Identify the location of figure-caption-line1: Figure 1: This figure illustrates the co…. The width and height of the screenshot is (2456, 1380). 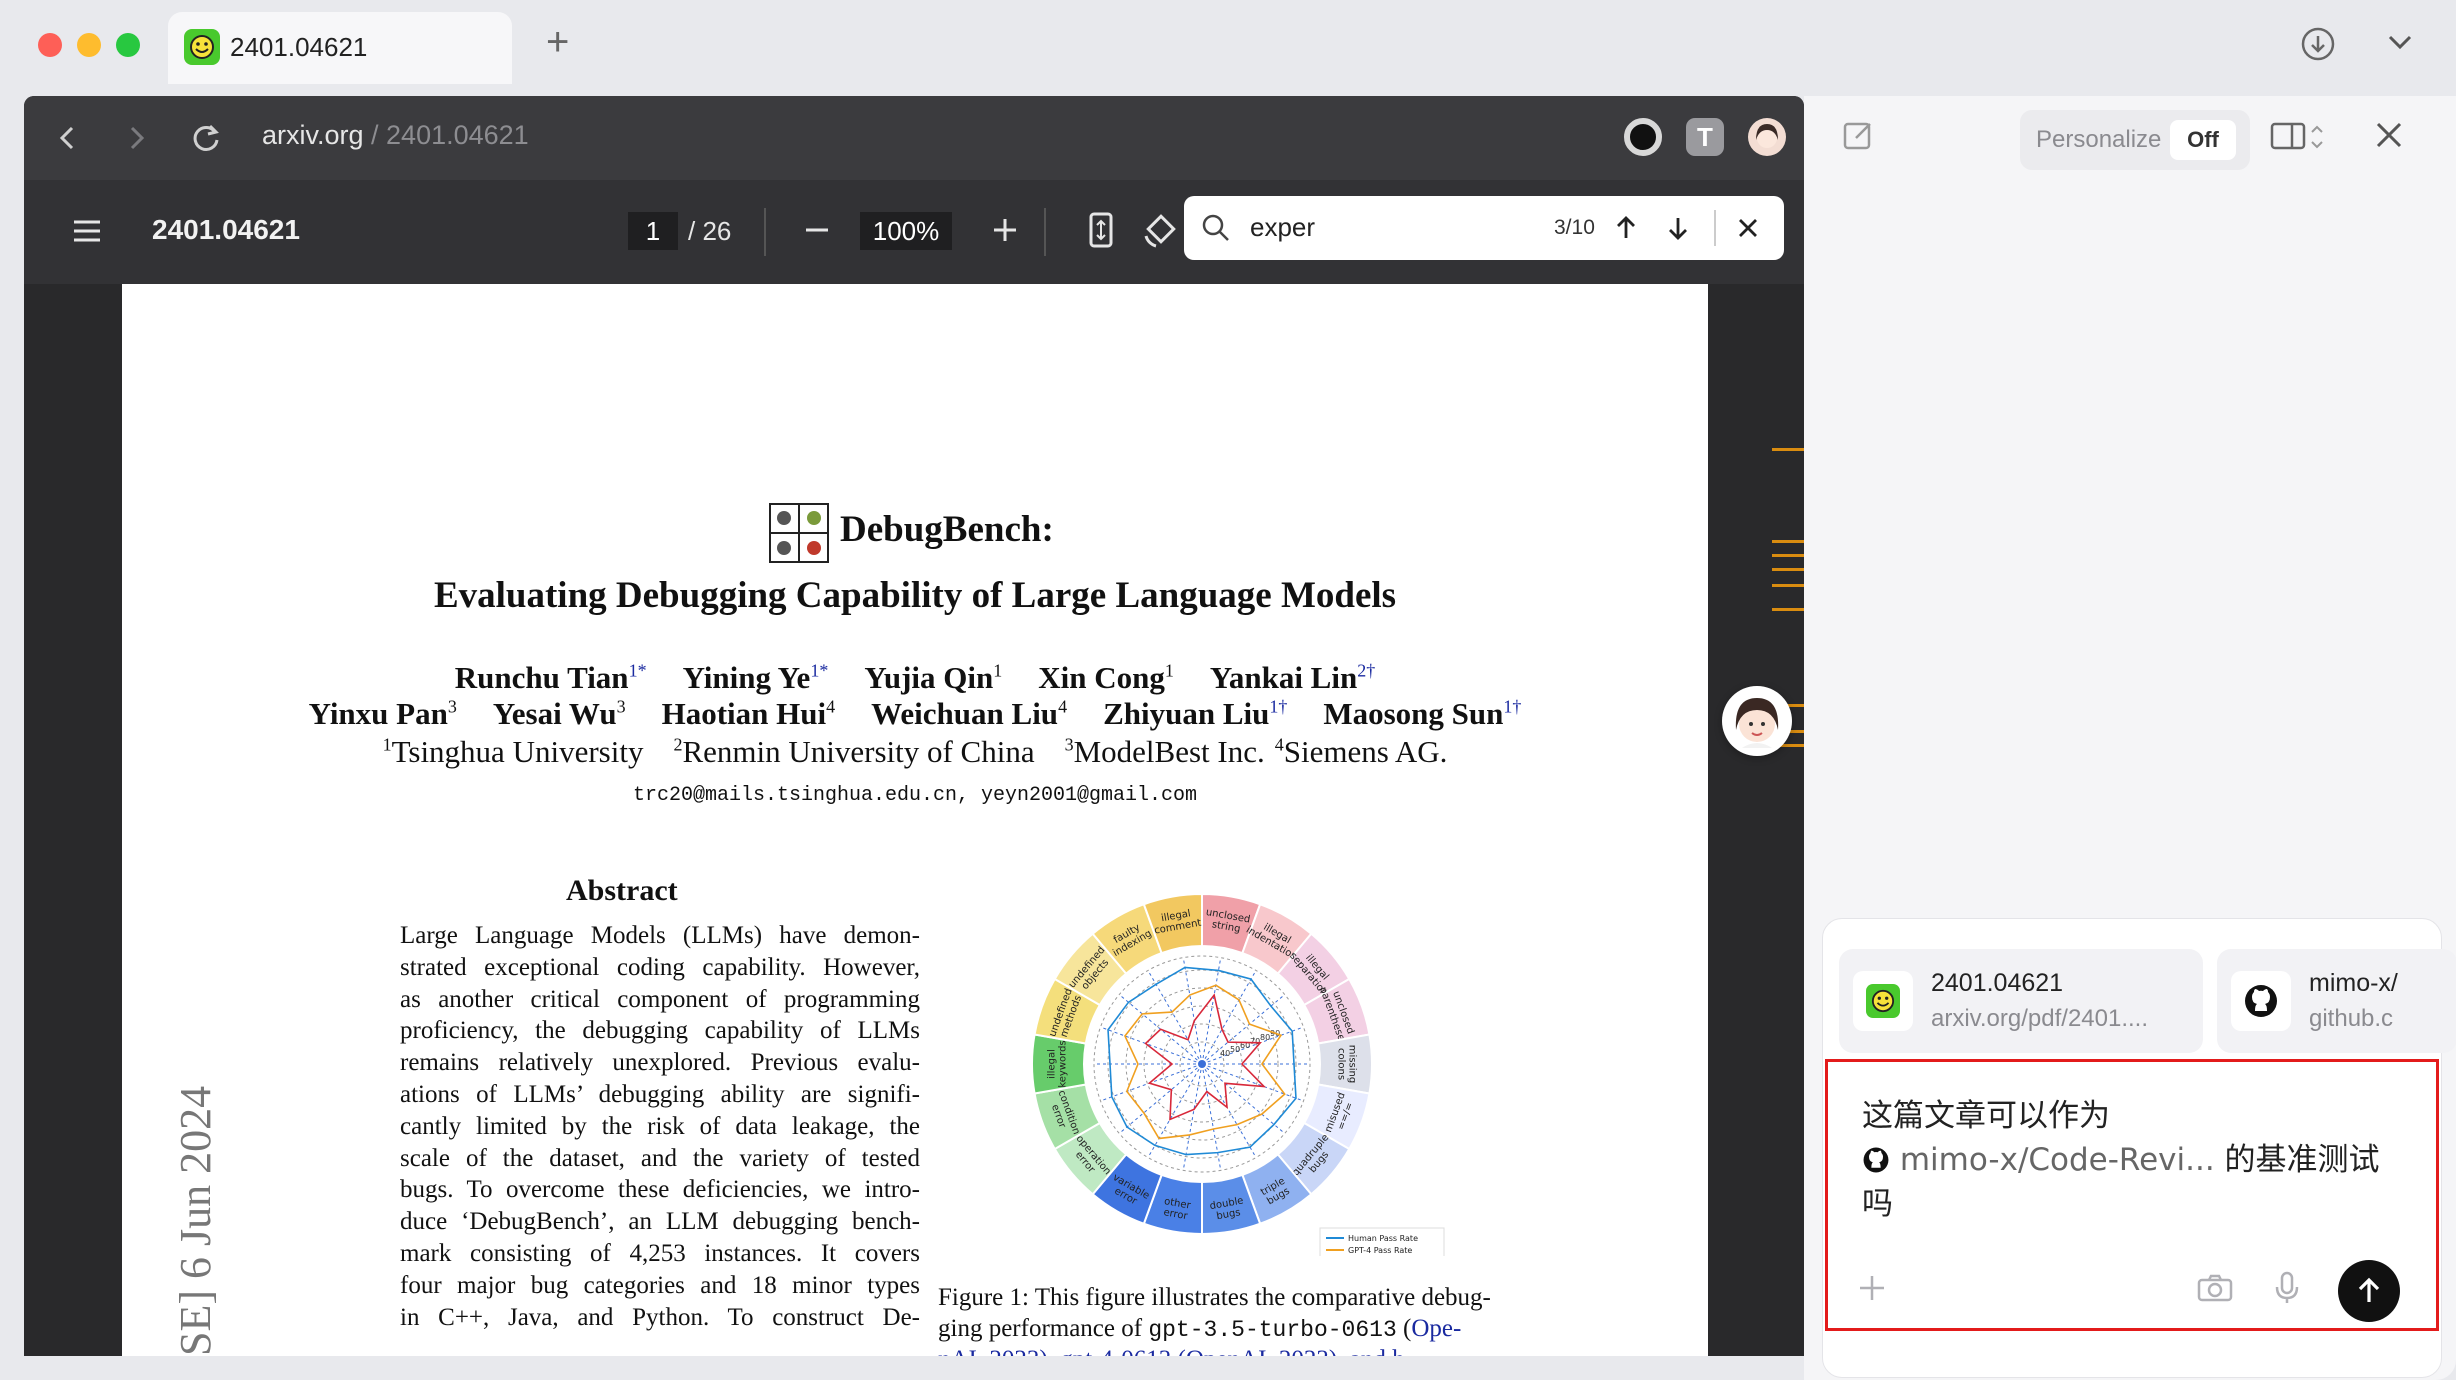
(1214, 1297).